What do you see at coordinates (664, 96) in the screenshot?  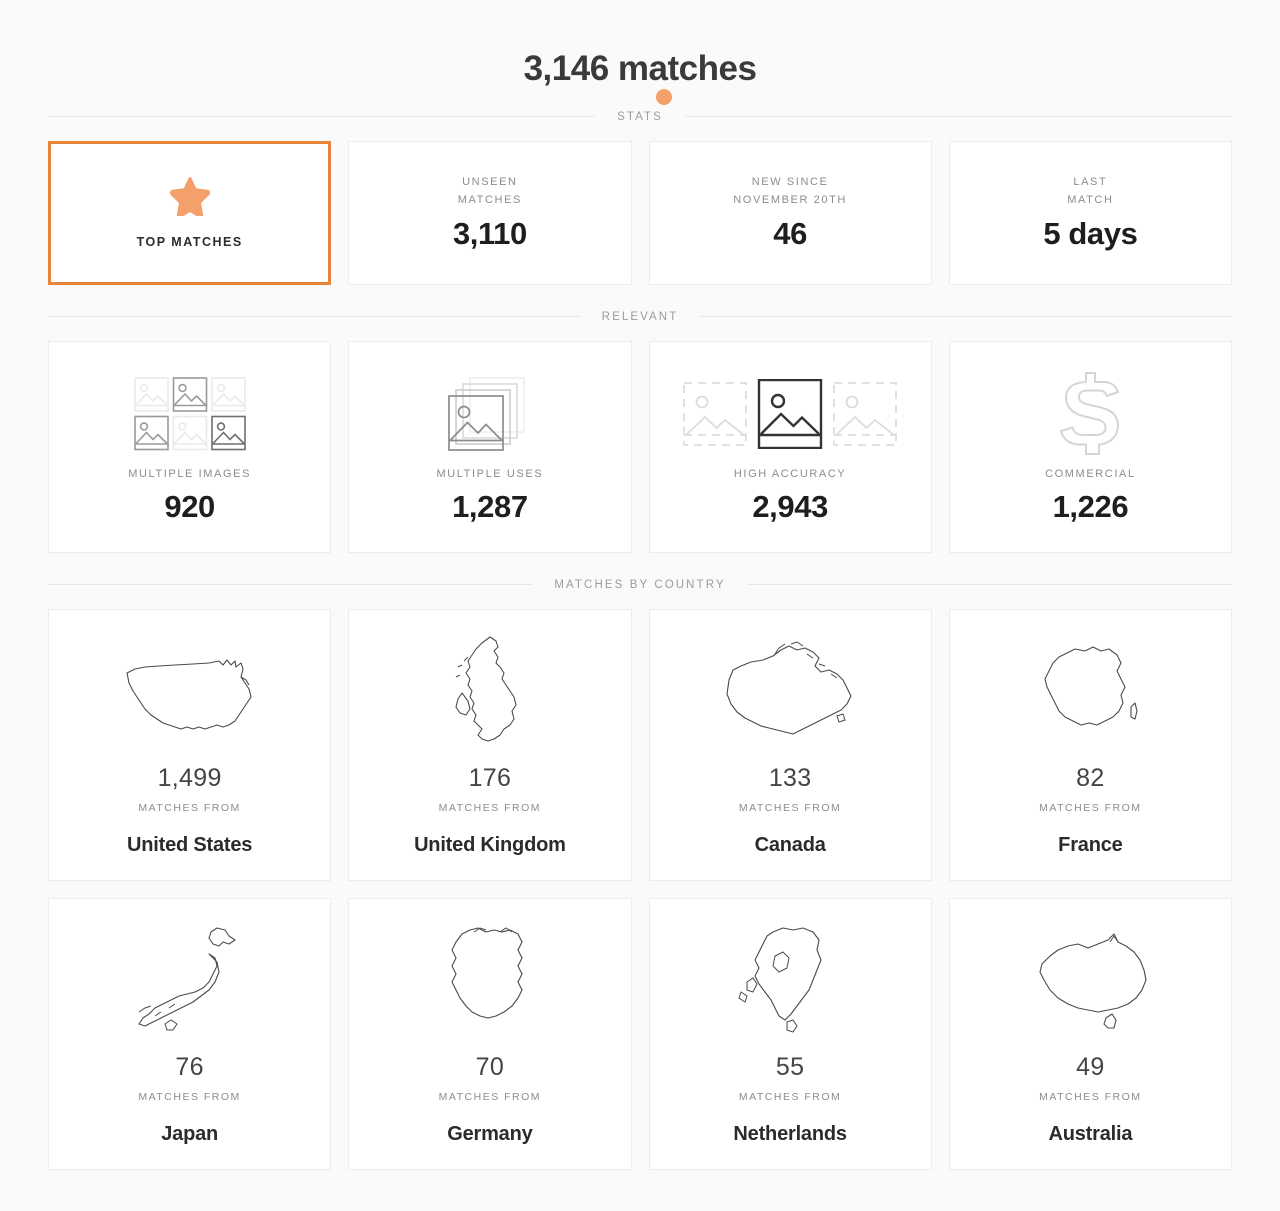 I see `accent-dot-icon` at bounding box center [664, 96].